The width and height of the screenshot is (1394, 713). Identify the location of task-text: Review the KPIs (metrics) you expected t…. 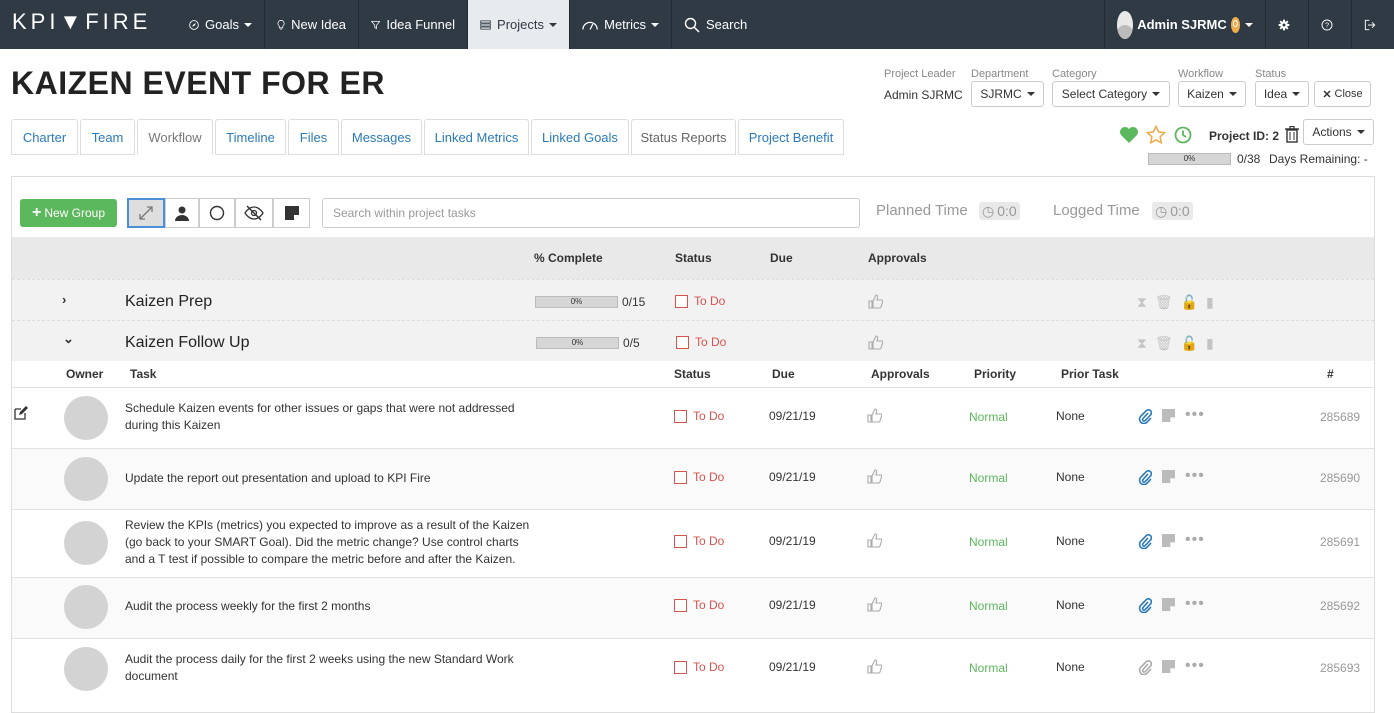
(330, 542).